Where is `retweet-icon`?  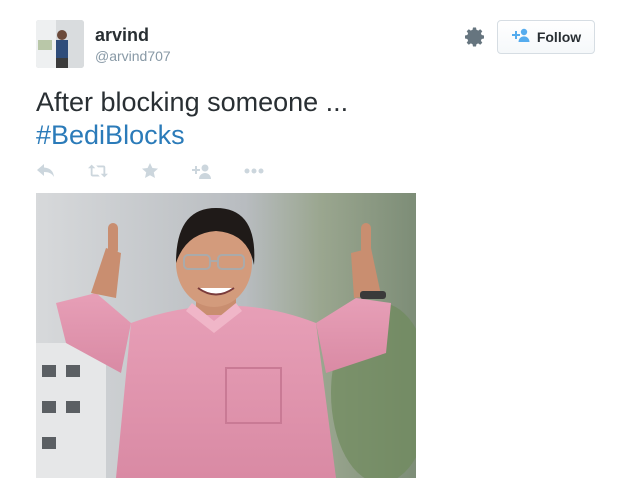 retweet-icon is located at coordinates (98, 171).